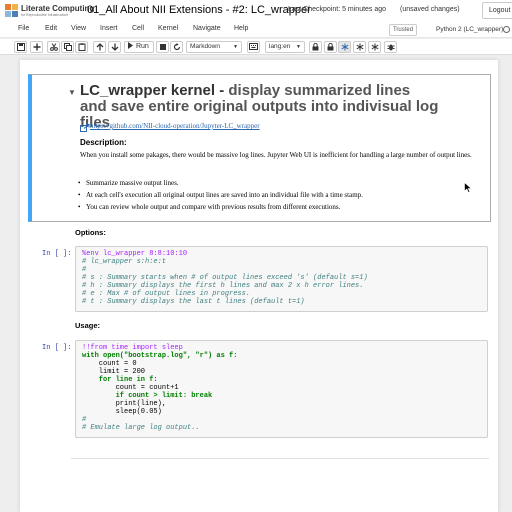 The image size is (512, 512). What do you see at coordinates (90, 232) in the screenshot?
I see `options-heading: Options:` at bounding box center [90, 232].